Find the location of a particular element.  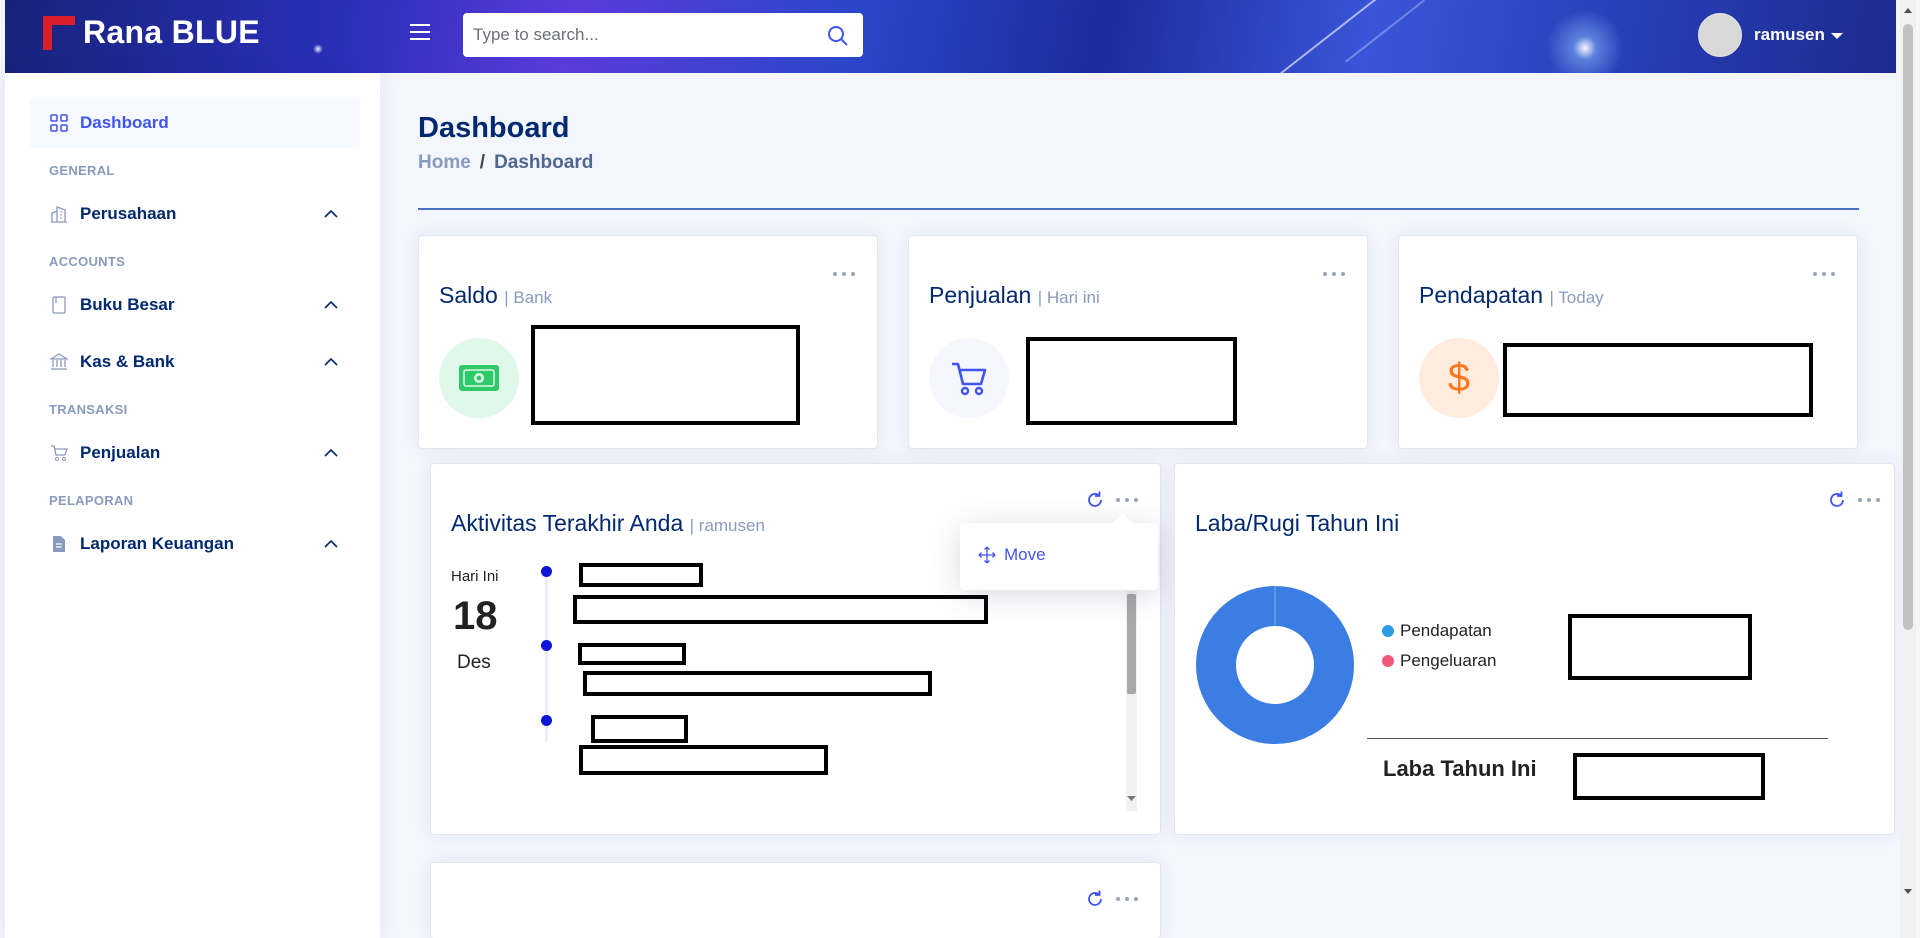

move-menu-item: Move is located at coordinates (1012, 555).